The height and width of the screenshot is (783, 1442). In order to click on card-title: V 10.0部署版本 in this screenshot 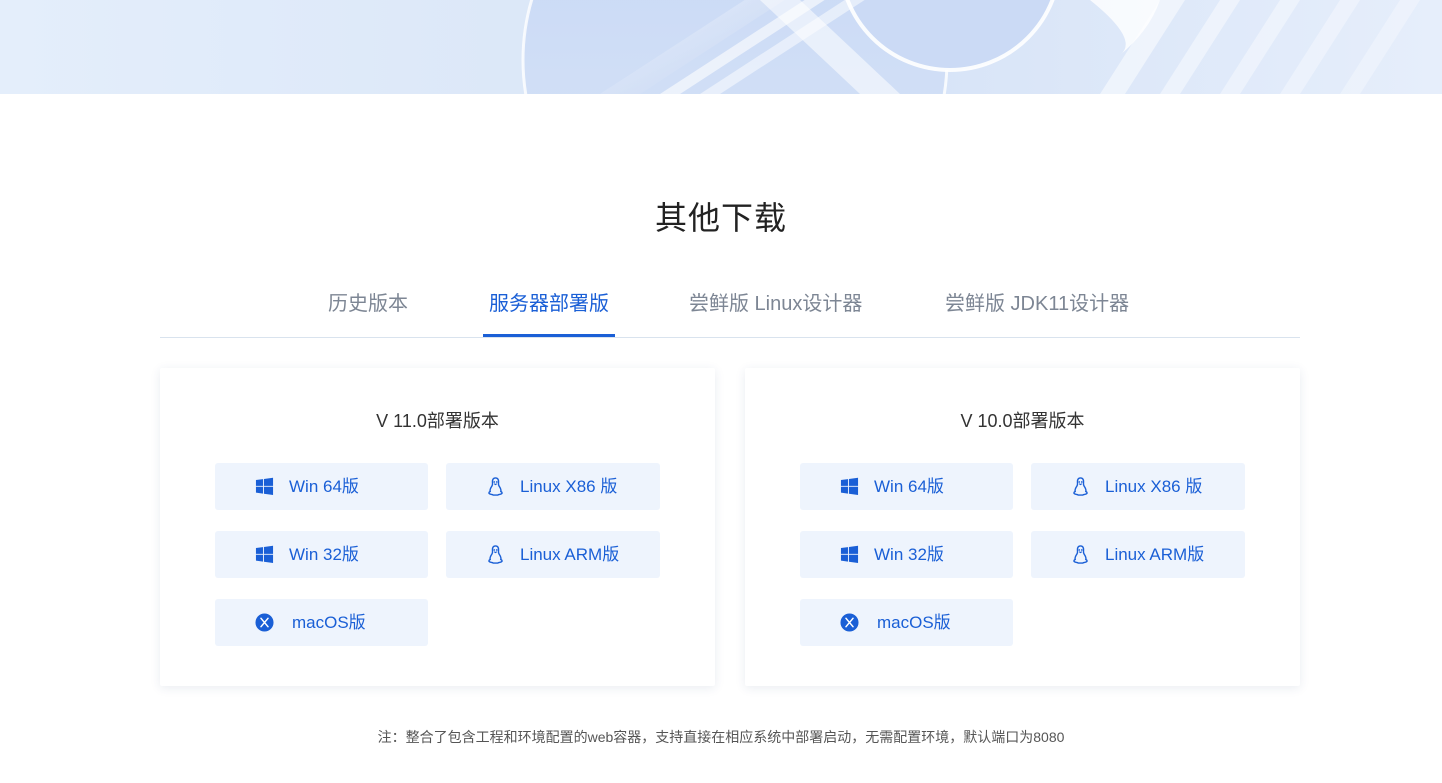, I will do `click(1022, 421)`.